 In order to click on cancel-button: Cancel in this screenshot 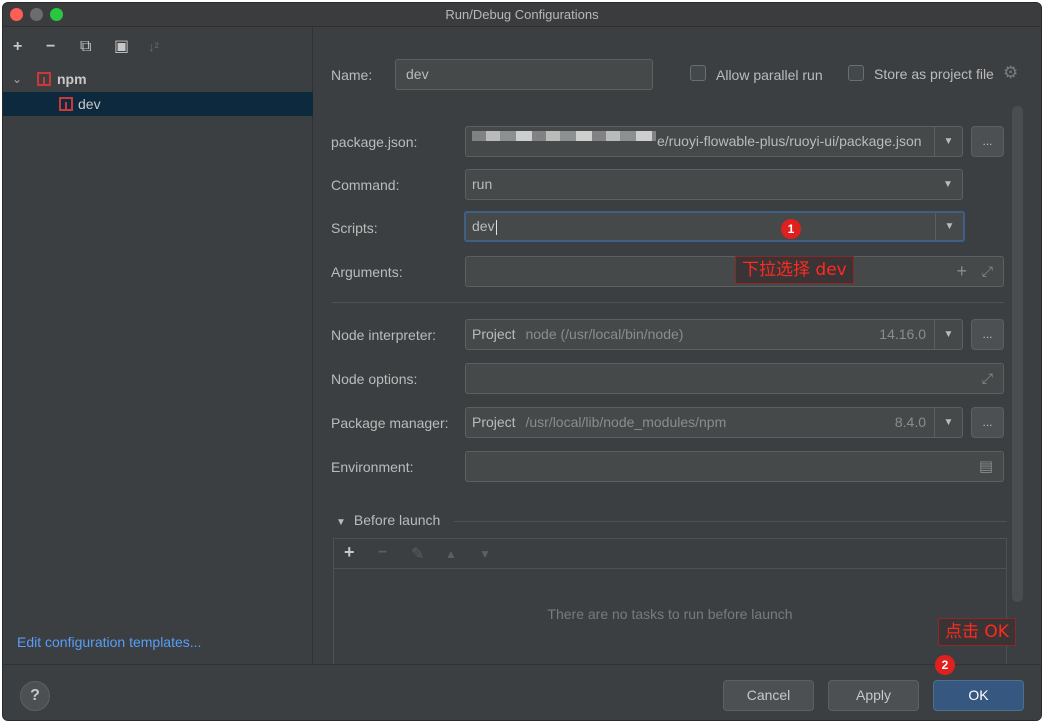, I will do `click(768, 695)`.